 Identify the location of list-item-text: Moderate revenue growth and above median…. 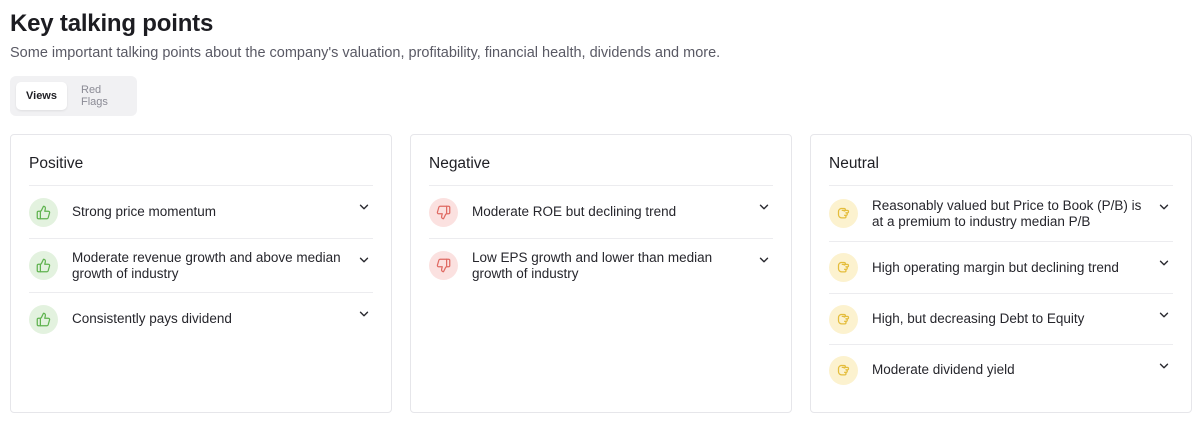
(206, 265).